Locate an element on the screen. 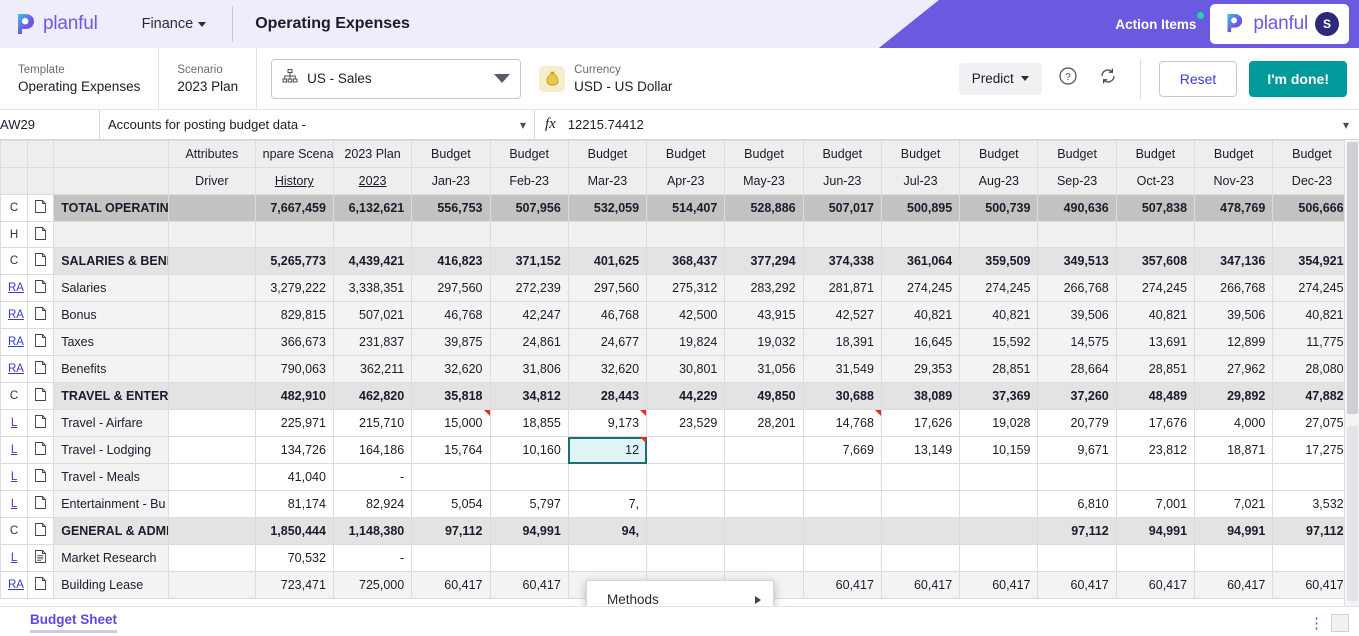 This screenshot has width=1359, height=636. grid-cell: 164,186 is located at coordinates (372, 450).